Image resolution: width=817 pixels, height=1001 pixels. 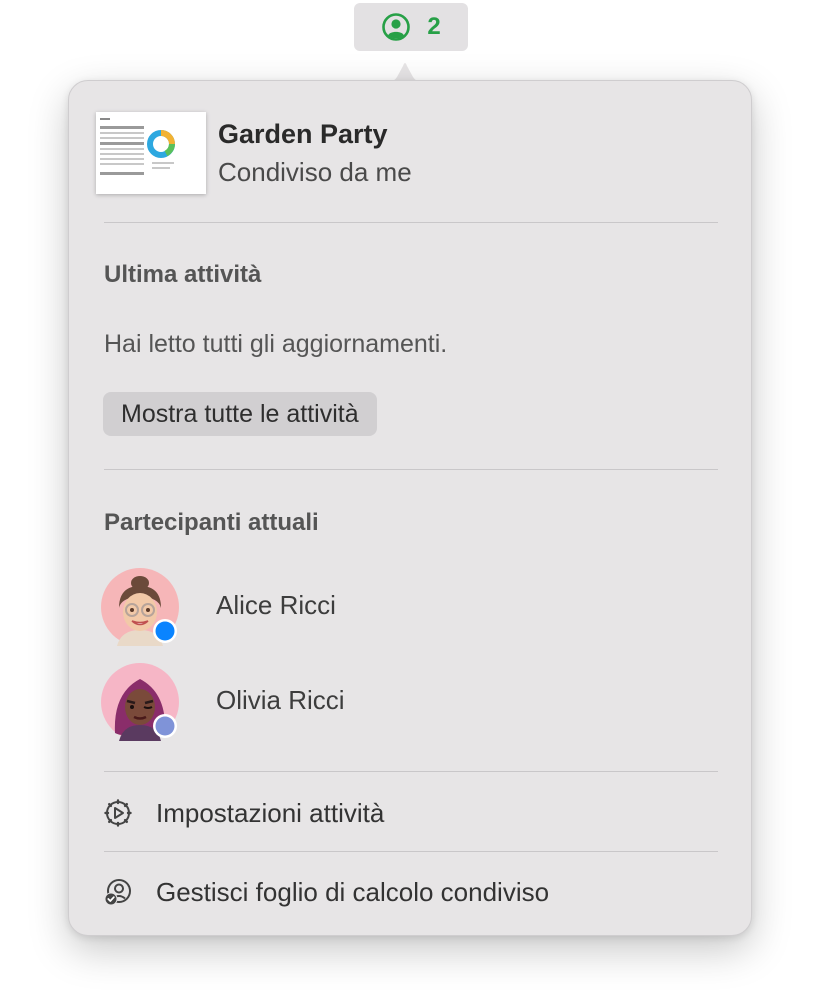 I want to click on offline-status-dot, so click(x=165, y=726).